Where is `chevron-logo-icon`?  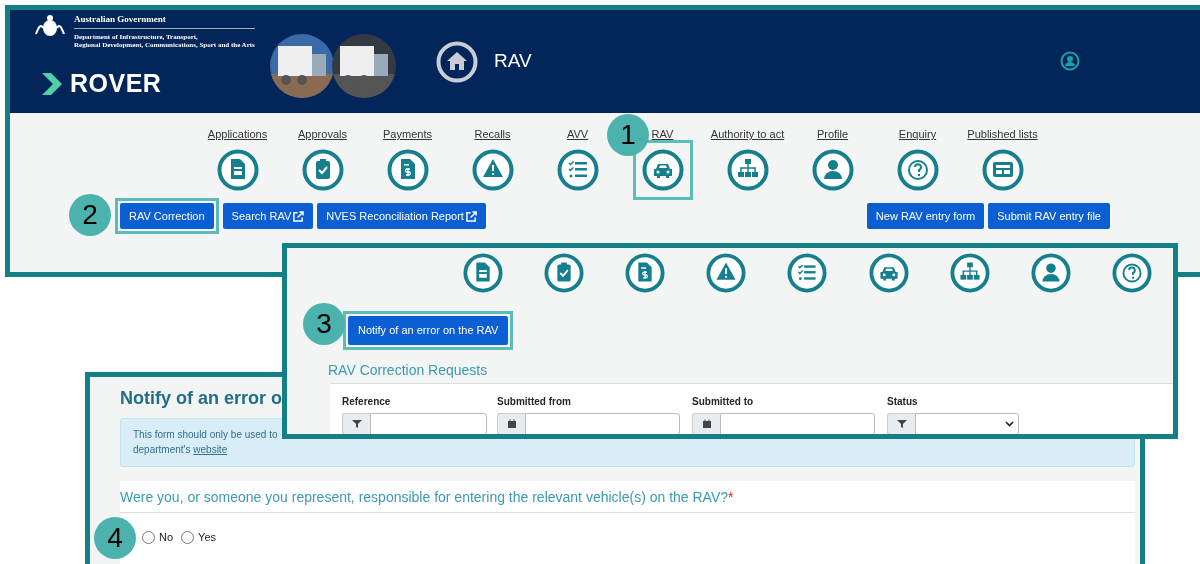
chevron-logo-icon is located at coordinates (52, 84).